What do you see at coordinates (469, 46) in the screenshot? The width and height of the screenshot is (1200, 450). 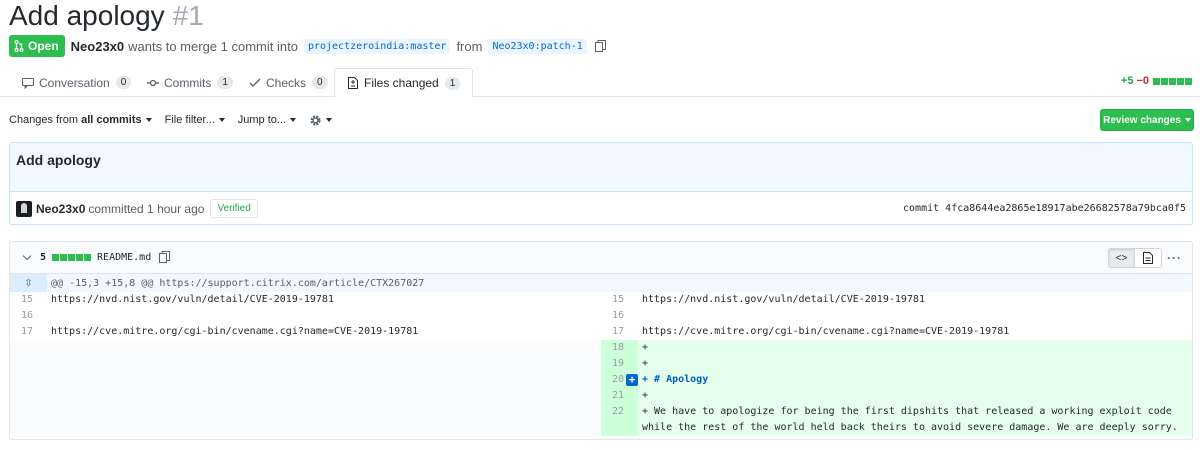 I see `from-text: from` at bounding box center [469, 46].